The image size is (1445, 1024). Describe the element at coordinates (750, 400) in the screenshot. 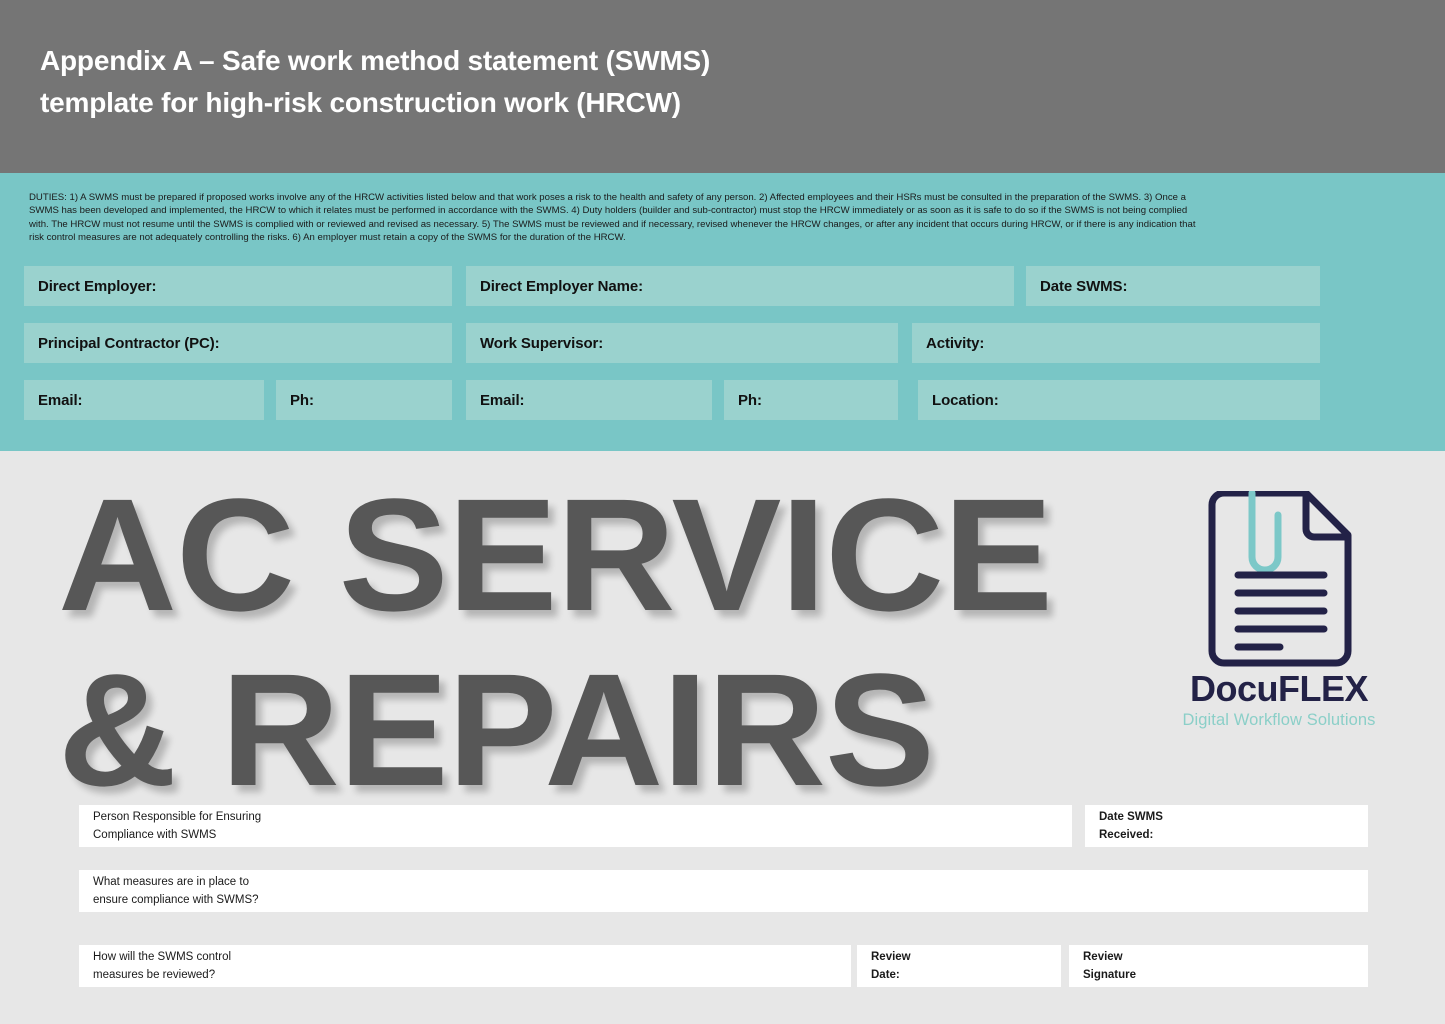

I see `field-supervisor-phone-label: Ph:` at that location.